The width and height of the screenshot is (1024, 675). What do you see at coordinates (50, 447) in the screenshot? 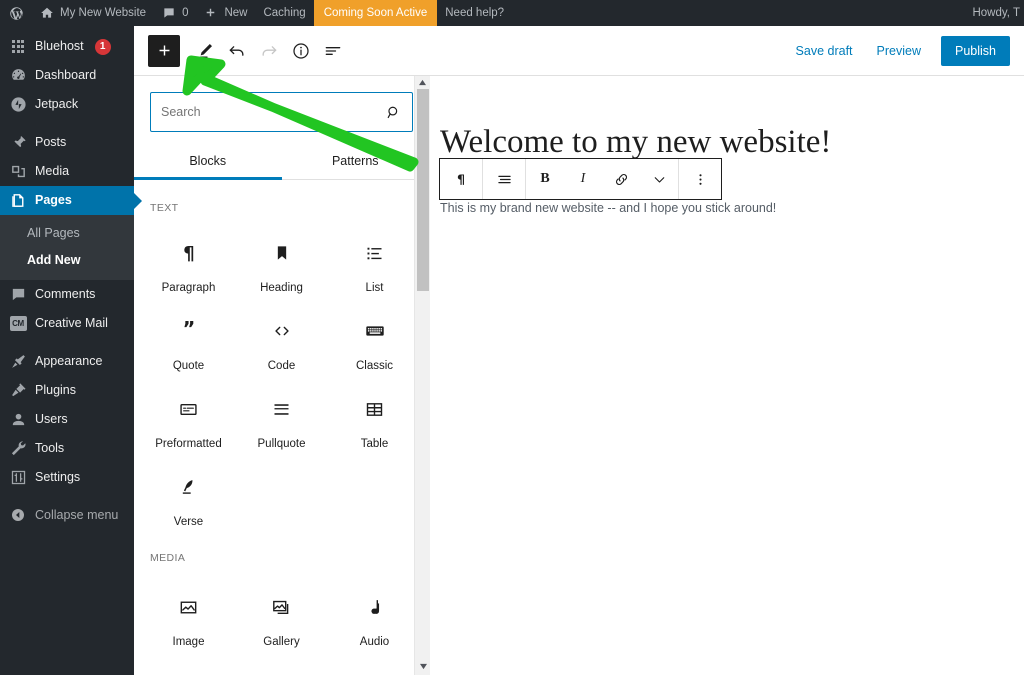
I see `sidebar-item-label: Tools` at bounding box center [50, 447].